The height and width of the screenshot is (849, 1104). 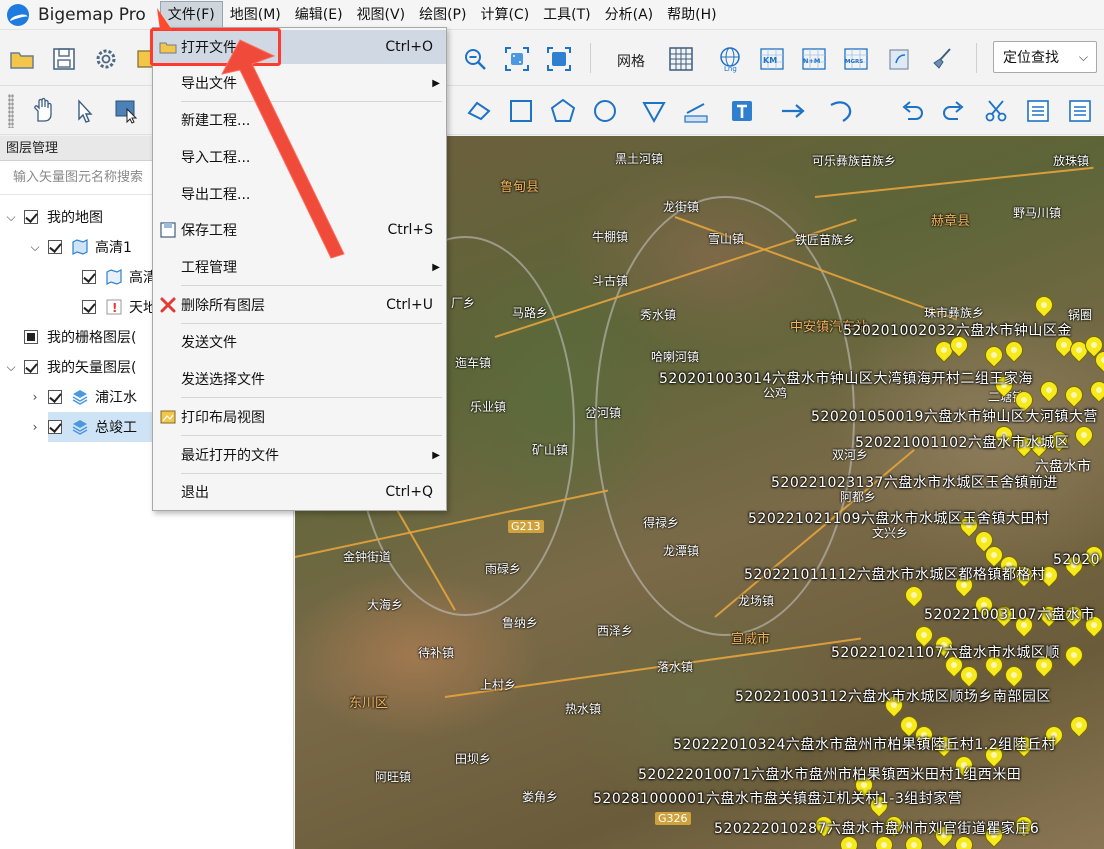 What do you see at coordinates (814, 59) in the screenshot?
I see `nm-grid-icon: N+M` at bounding box center [814, 59].